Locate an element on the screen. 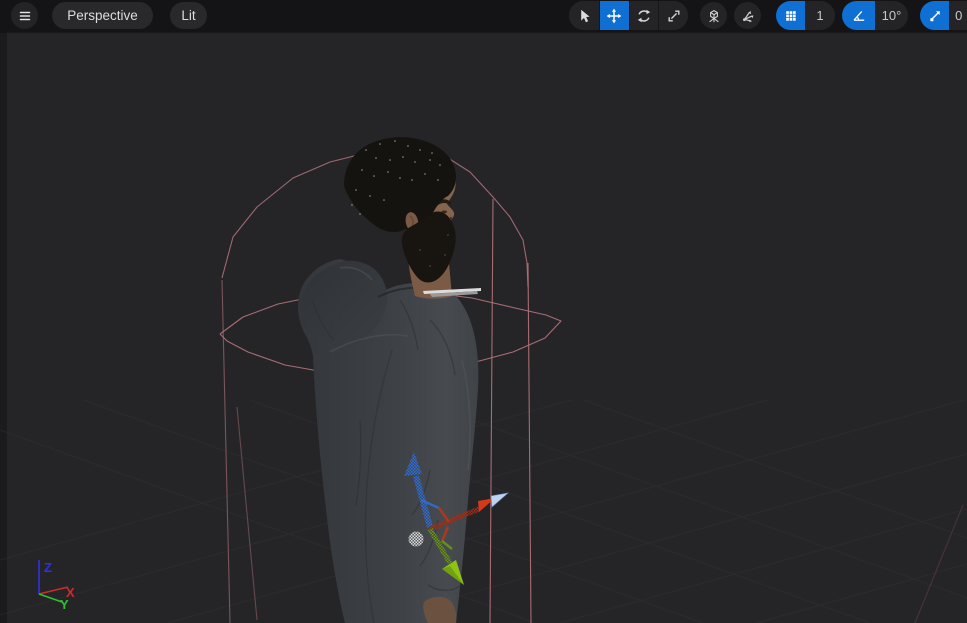 Image resolution: width=967 pixels, height=623 pixels. hamburger-menu-icon is located at coordinates (24, 15).